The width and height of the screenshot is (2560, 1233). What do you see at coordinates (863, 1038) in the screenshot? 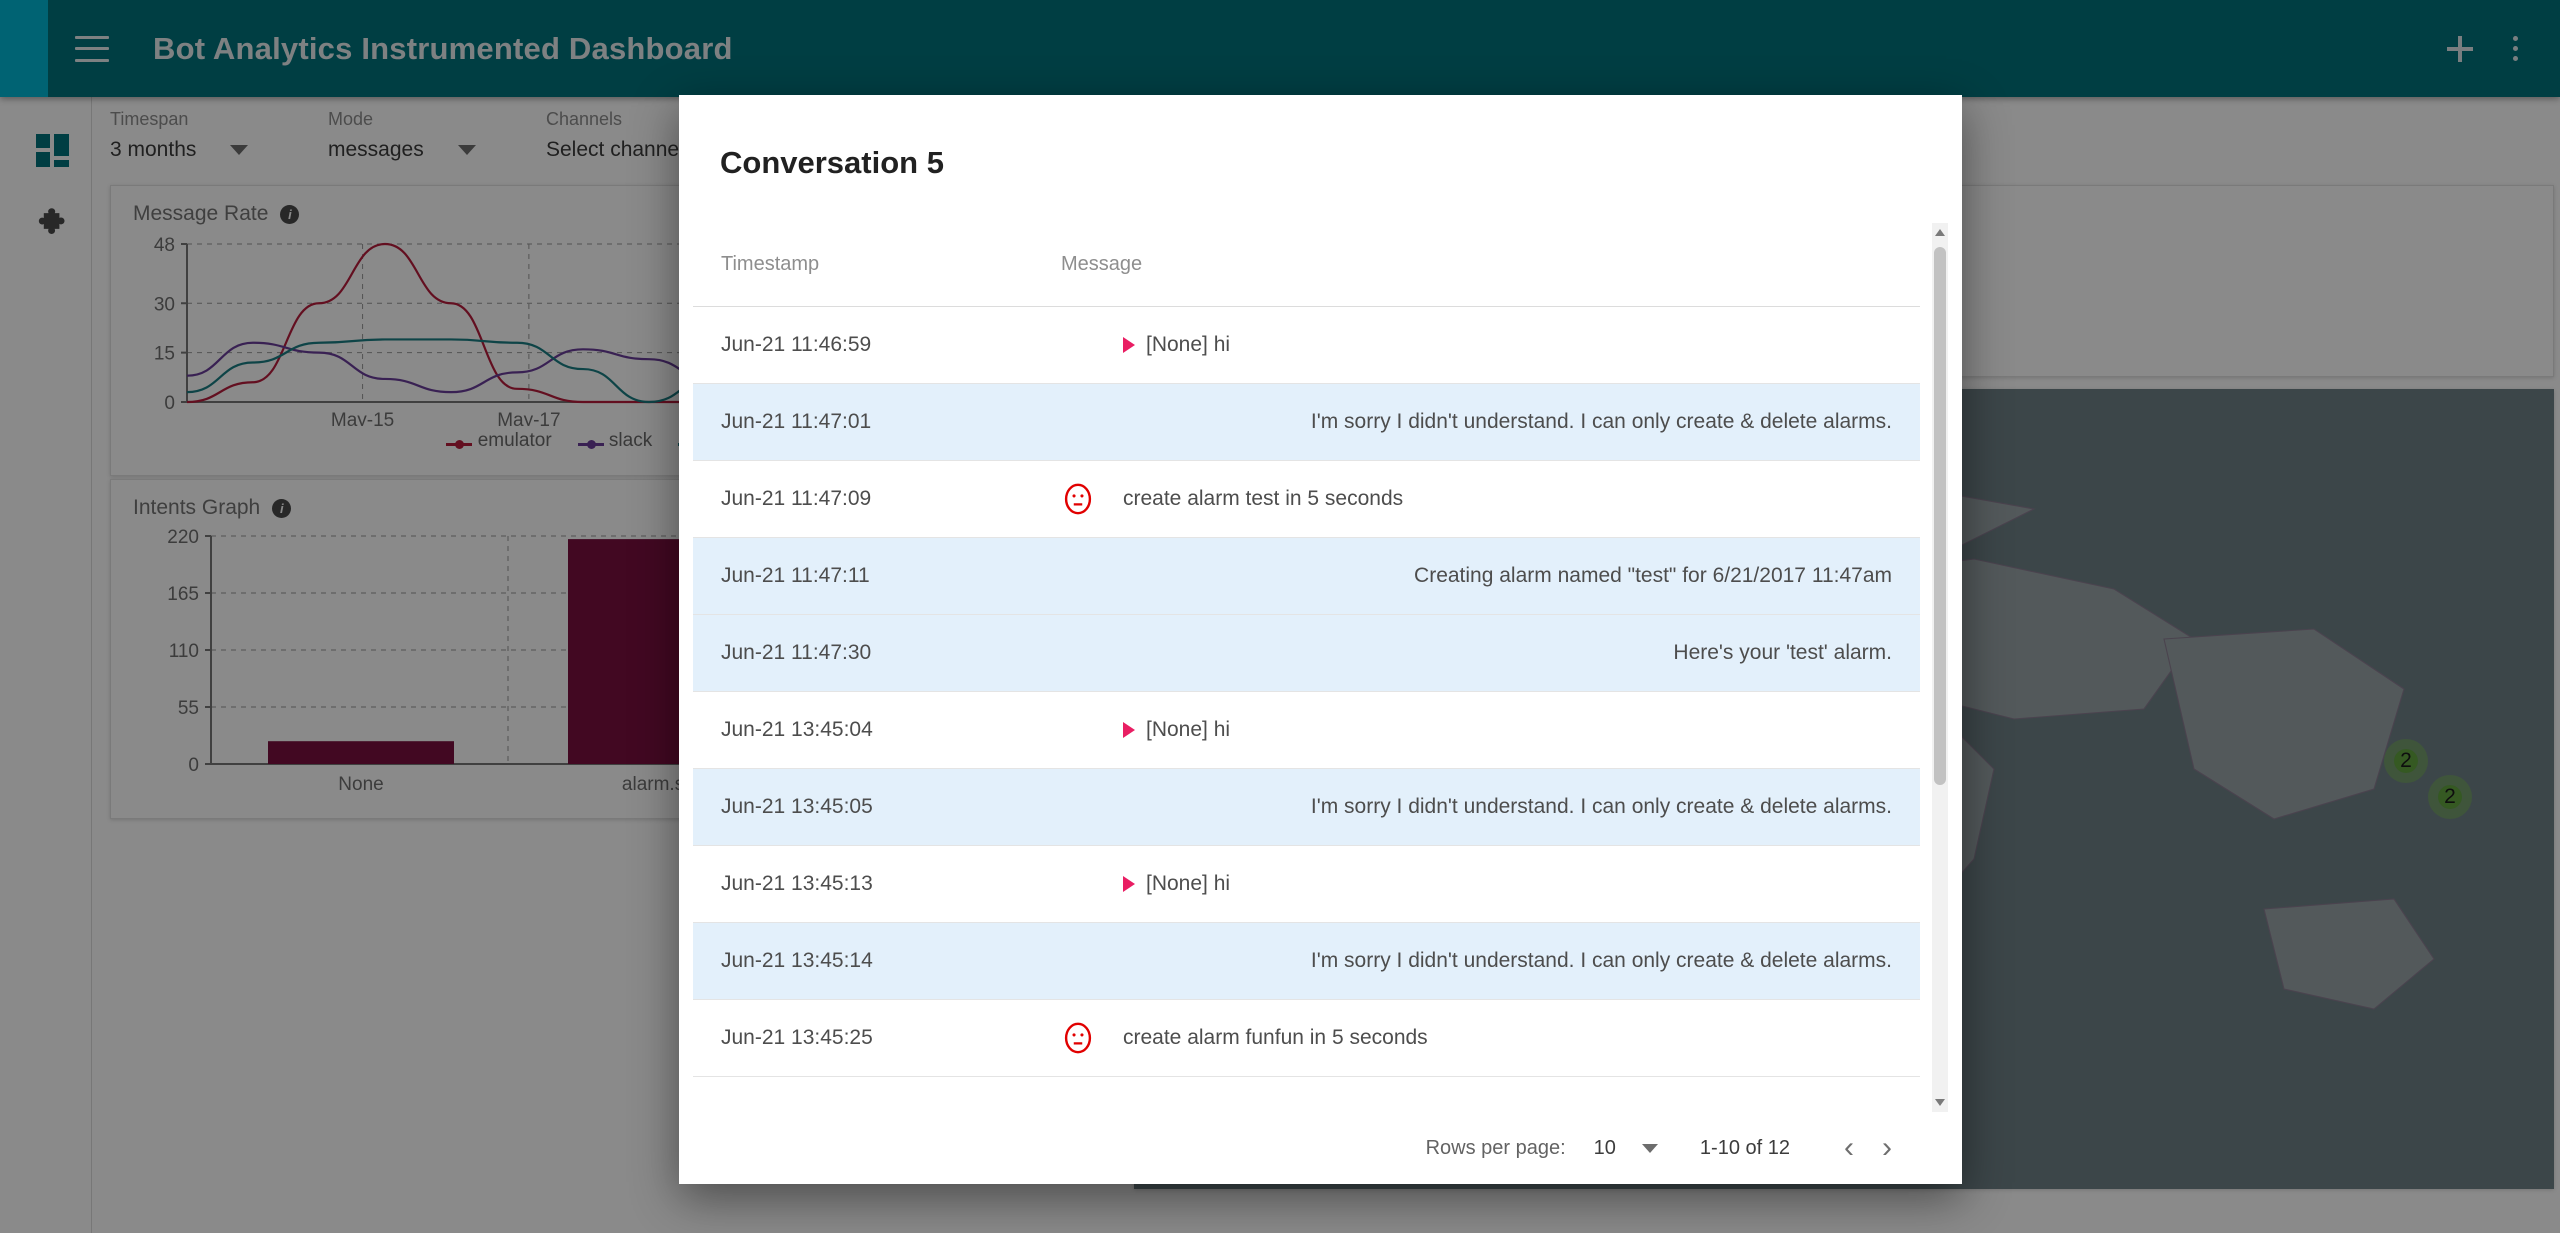
I see `cell-timestamp: Jun-21 13:45:25` at bounding box center [863, 1038].